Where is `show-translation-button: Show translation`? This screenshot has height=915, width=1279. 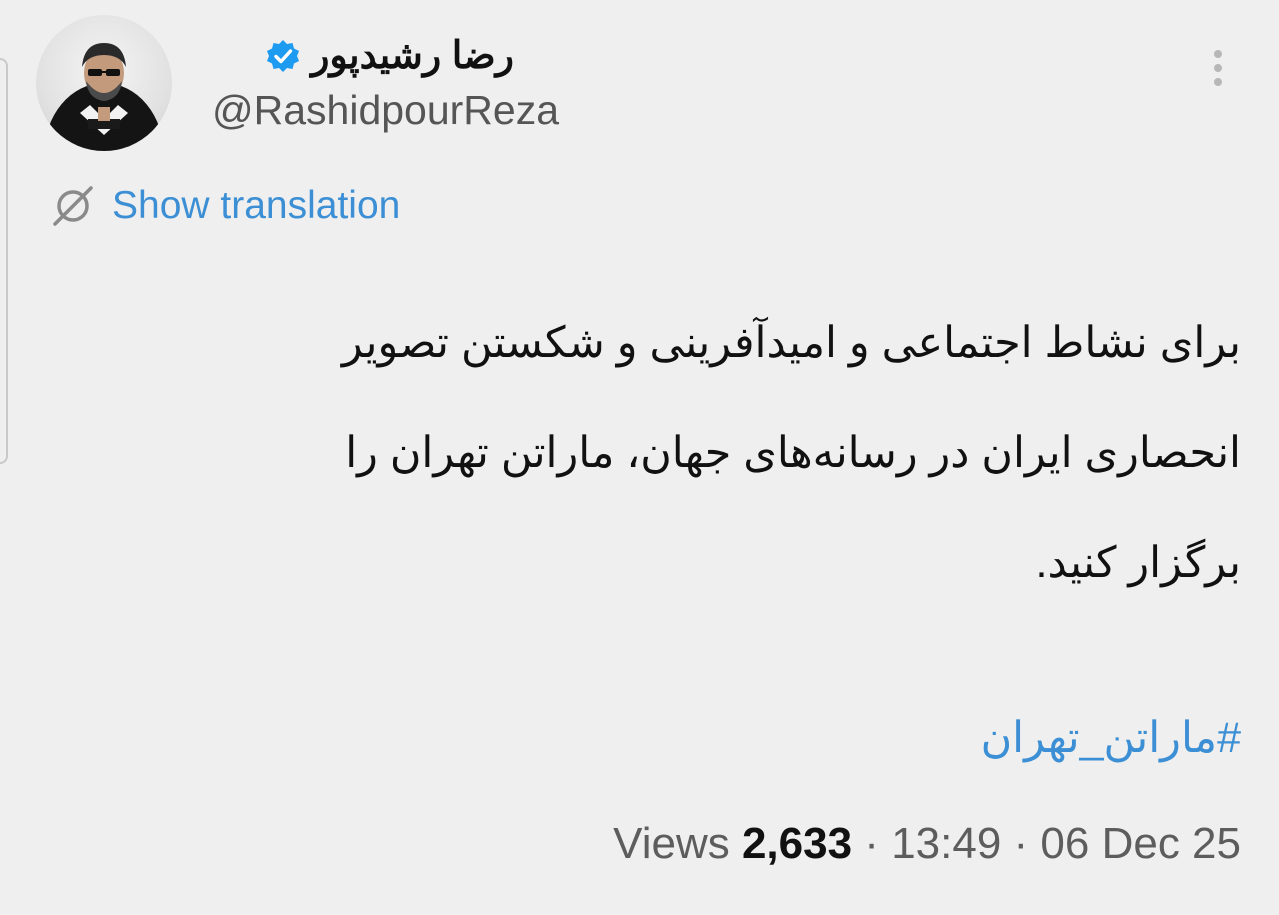
show-translation-button: Show translation is located at coordinates (225, 206).